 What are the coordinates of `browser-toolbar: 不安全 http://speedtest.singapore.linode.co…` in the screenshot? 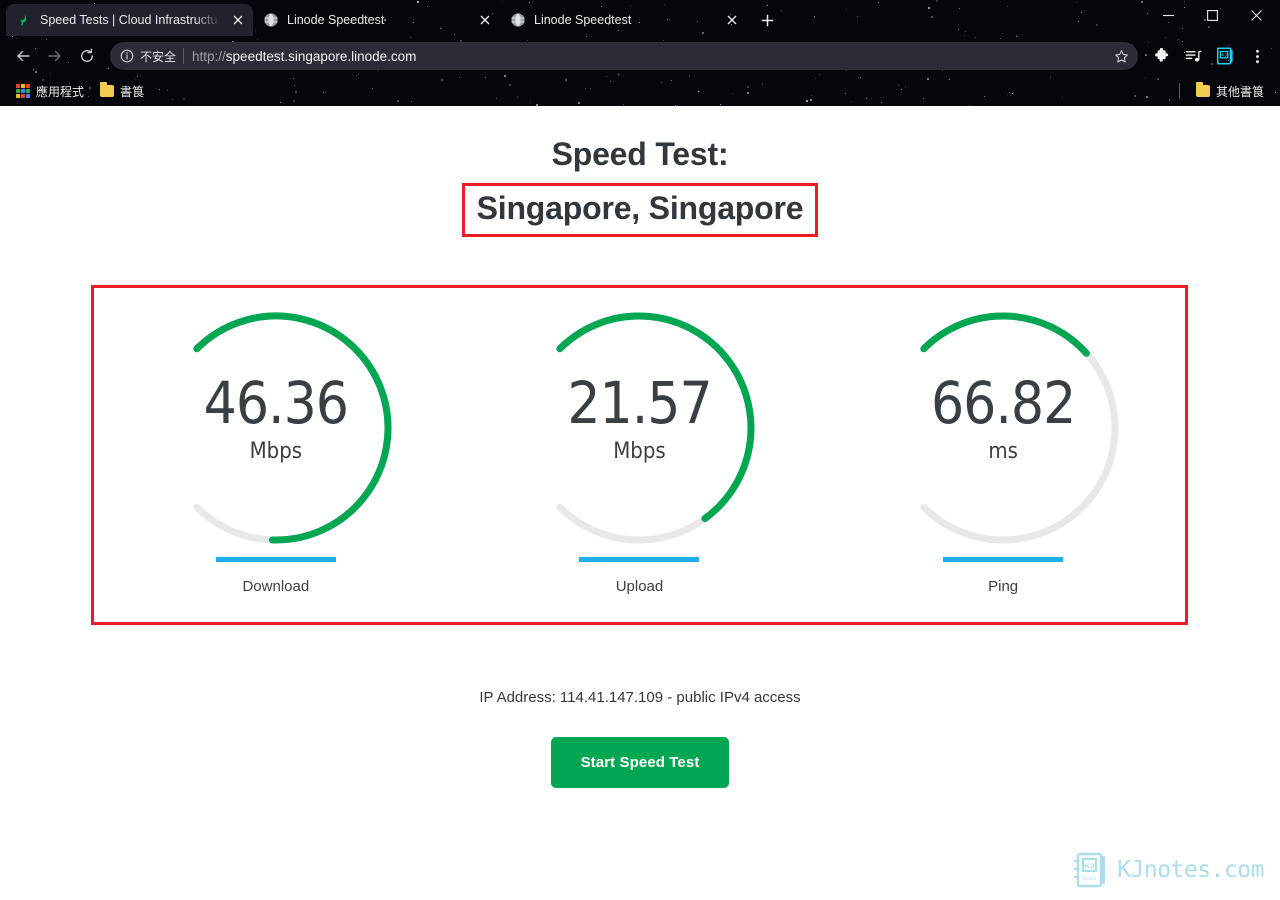 It's located at (640, 56).